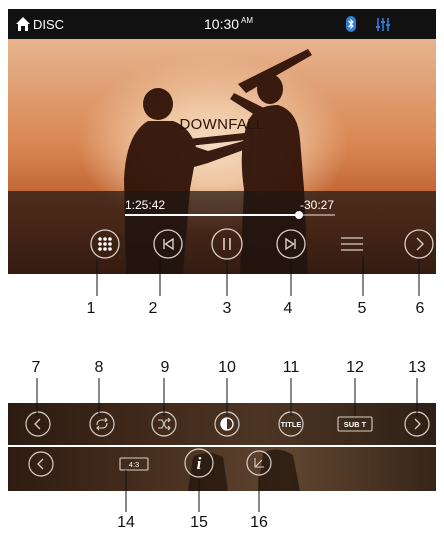  What do you see at coordinates (48, 24) in the screenshot?
I see `source-label: DISC` at bounding box center [48, 24].